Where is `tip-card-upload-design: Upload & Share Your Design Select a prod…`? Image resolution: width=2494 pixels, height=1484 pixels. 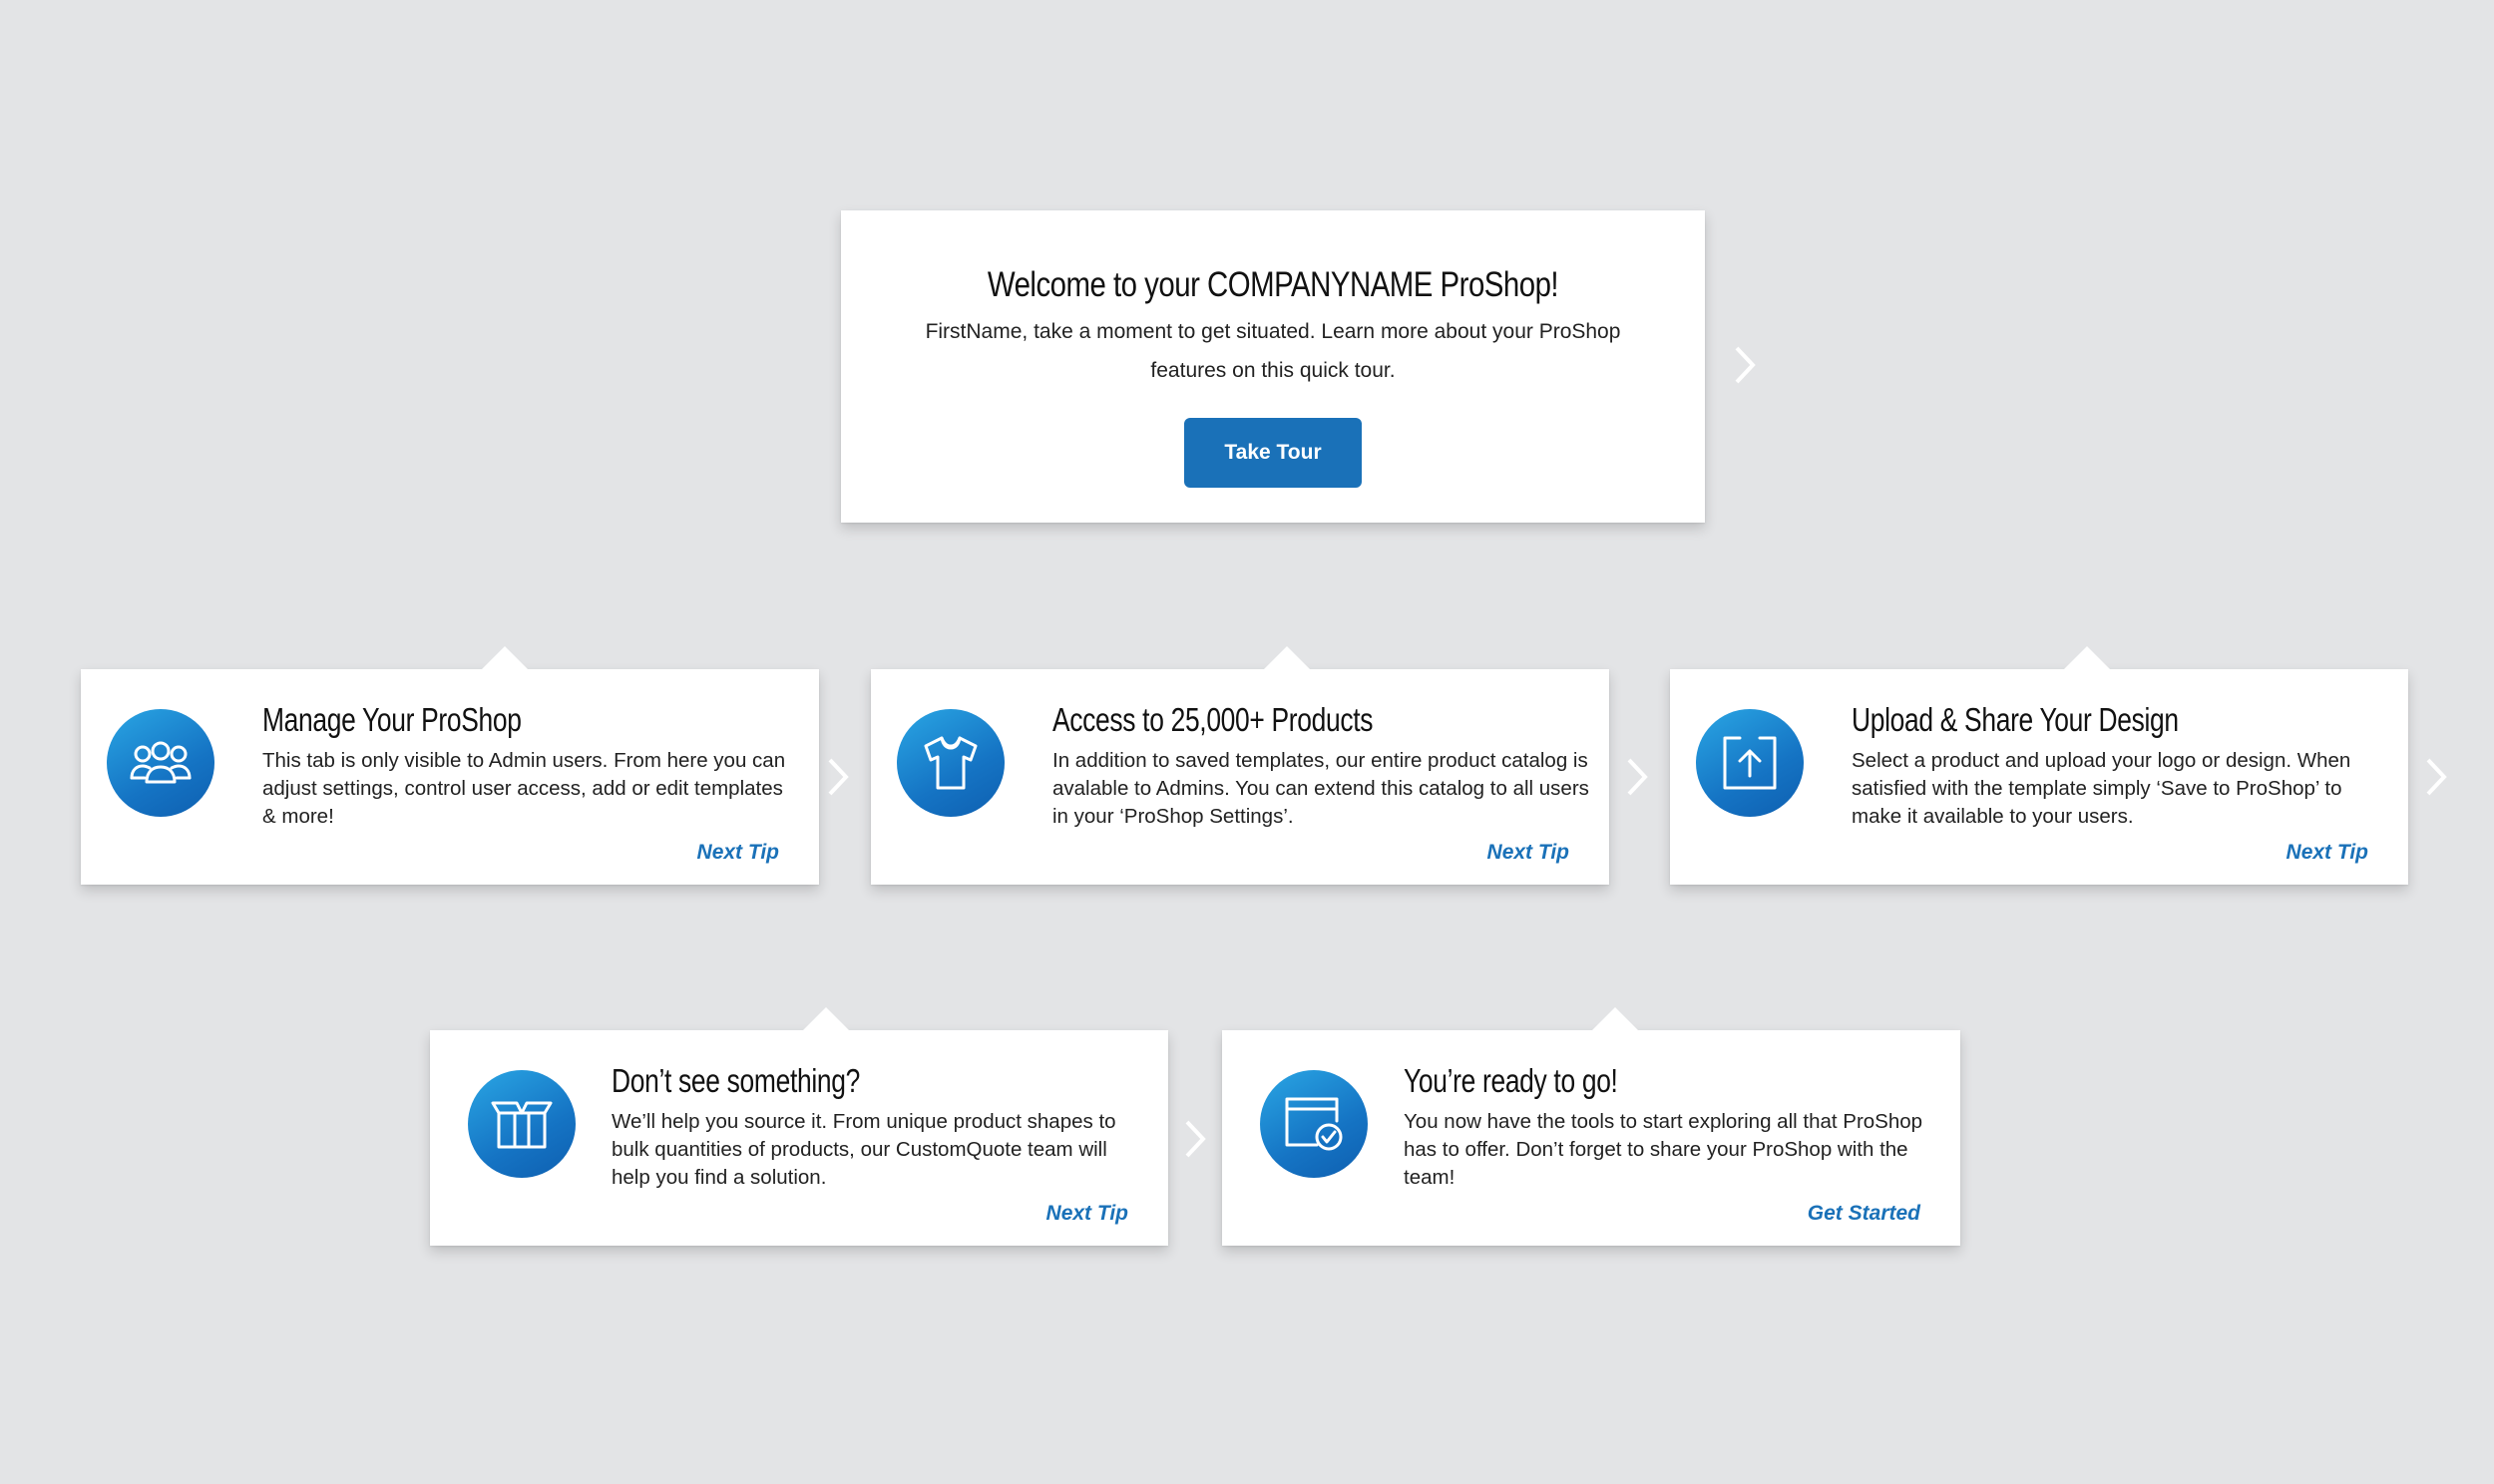
tip-card-upload-design: Upload & Share Your Design Select a prod… is located at coordinates (2039, 765).